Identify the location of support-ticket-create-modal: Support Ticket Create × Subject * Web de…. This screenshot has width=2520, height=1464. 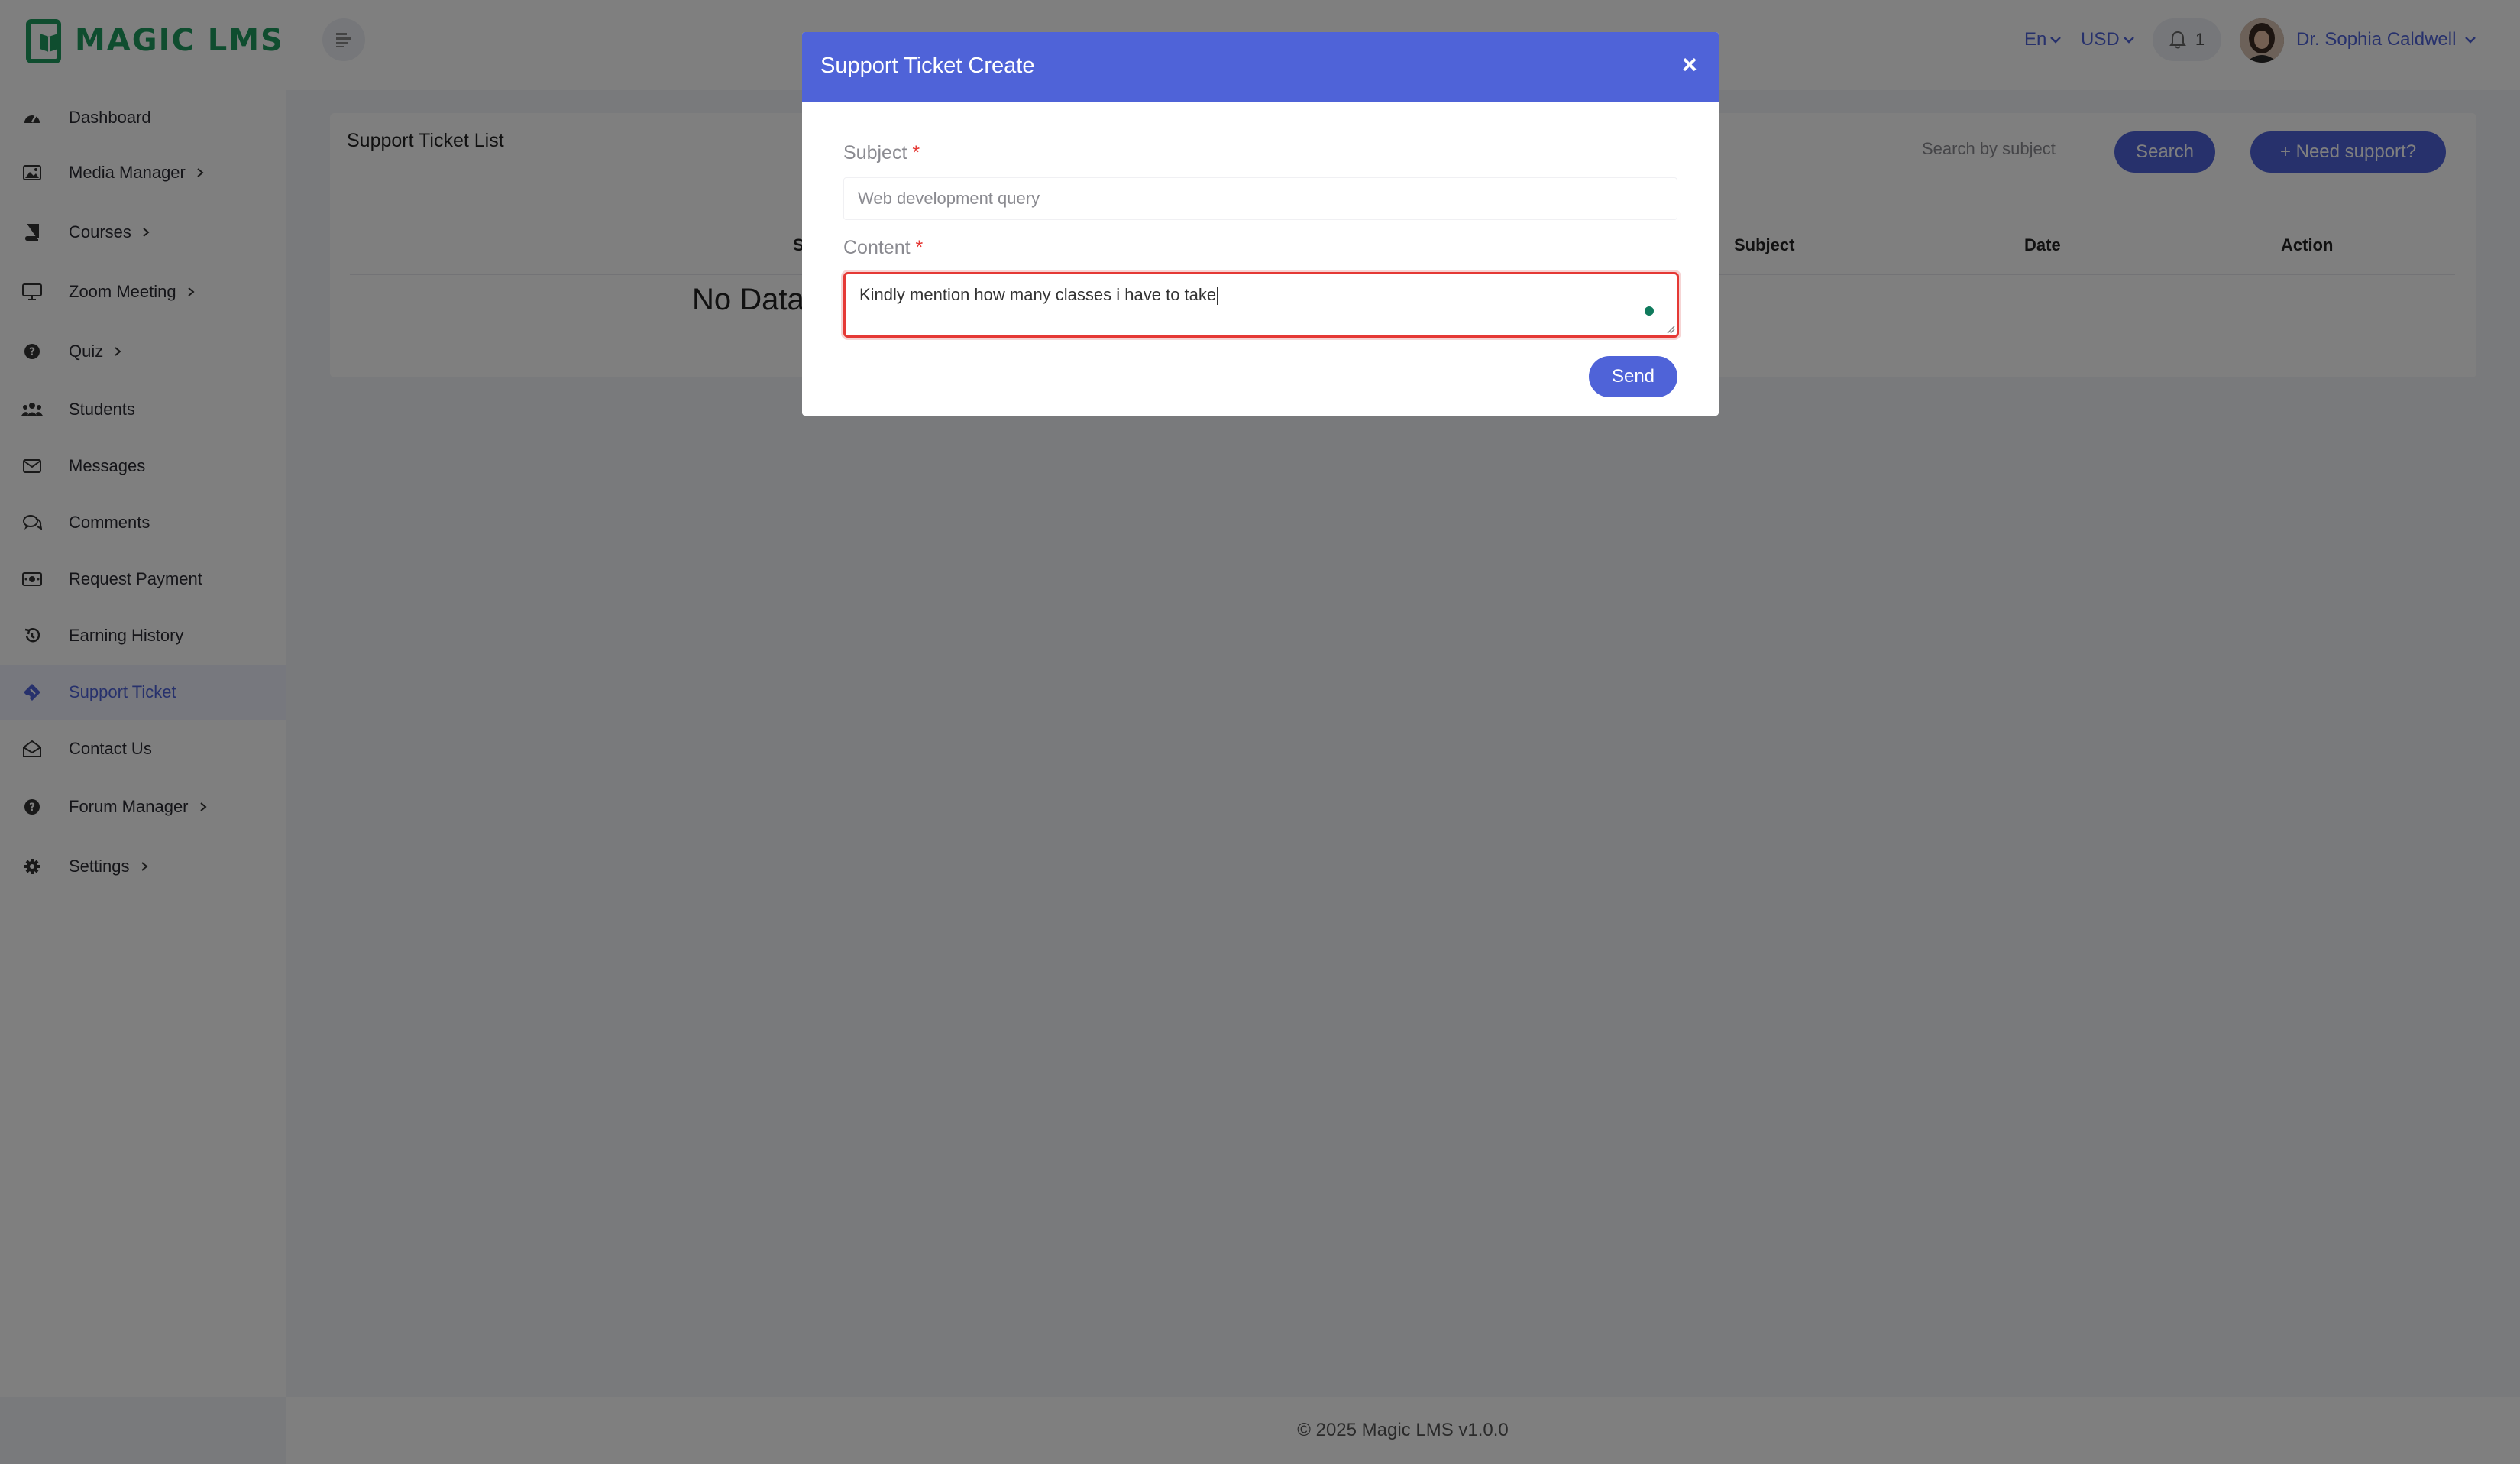
(1260, 224).